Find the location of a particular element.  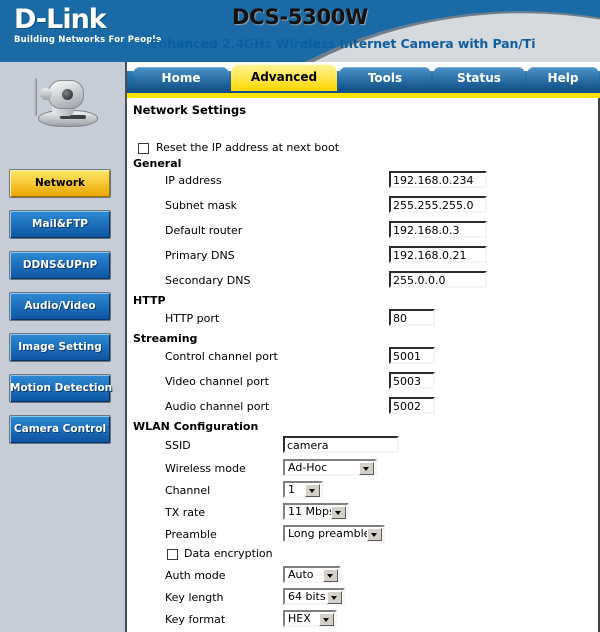

subnet-mask-value: 255.255.255.0 is located at coordinates (433, 205).